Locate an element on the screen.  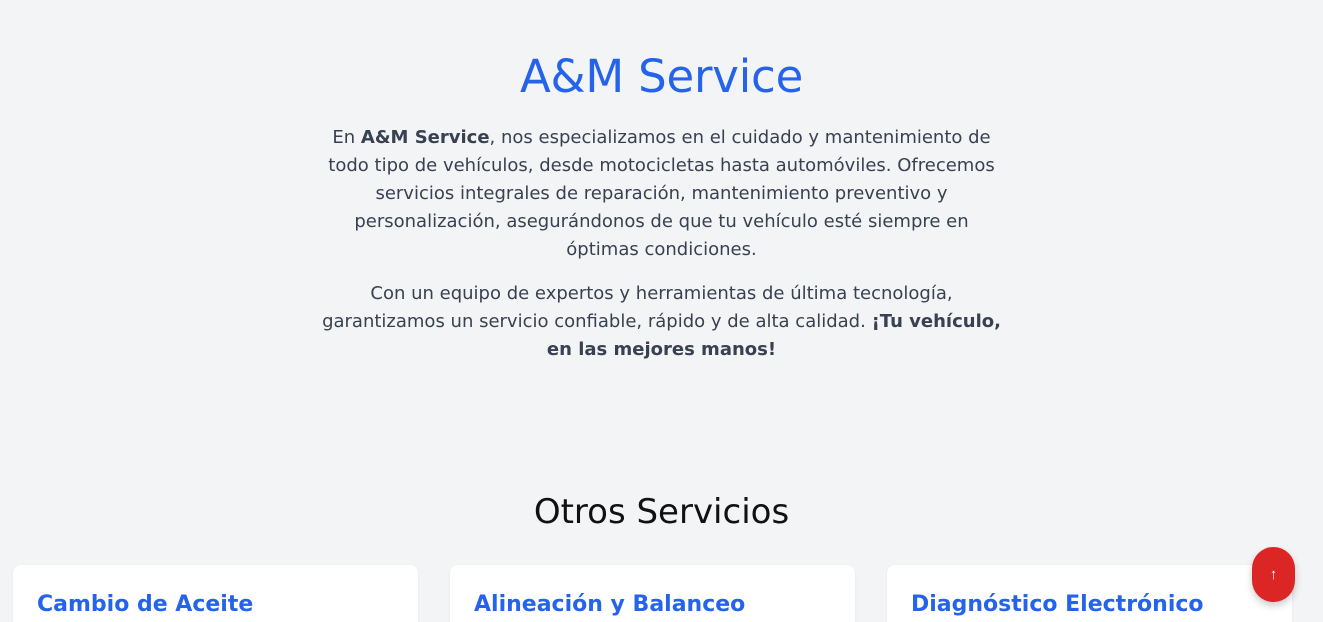
service-card-oil-change: Cambio de Aceite is located at coordinates (215, 593).